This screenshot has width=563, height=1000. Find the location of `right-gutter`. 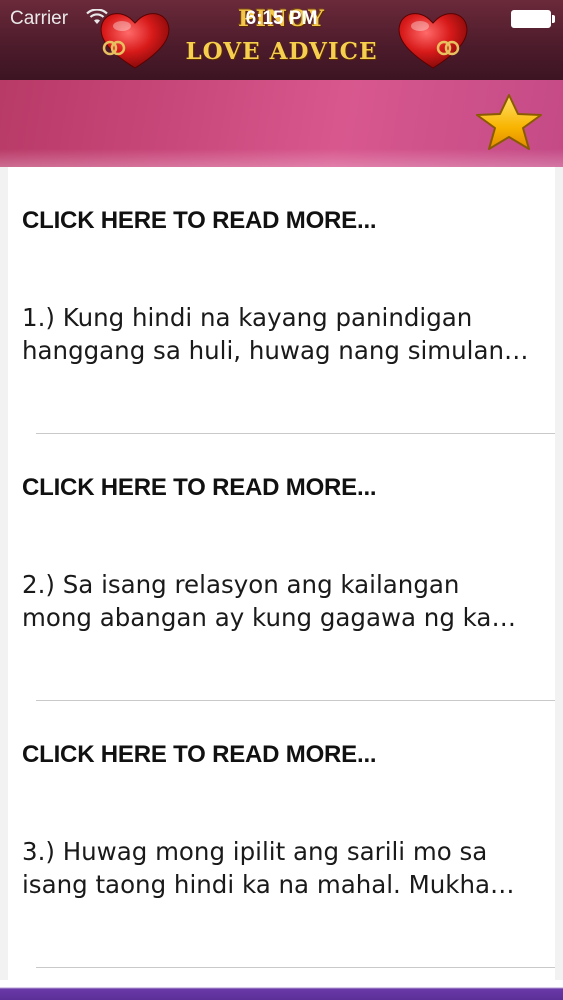

right-gutter is located at coordinates (559, 573).